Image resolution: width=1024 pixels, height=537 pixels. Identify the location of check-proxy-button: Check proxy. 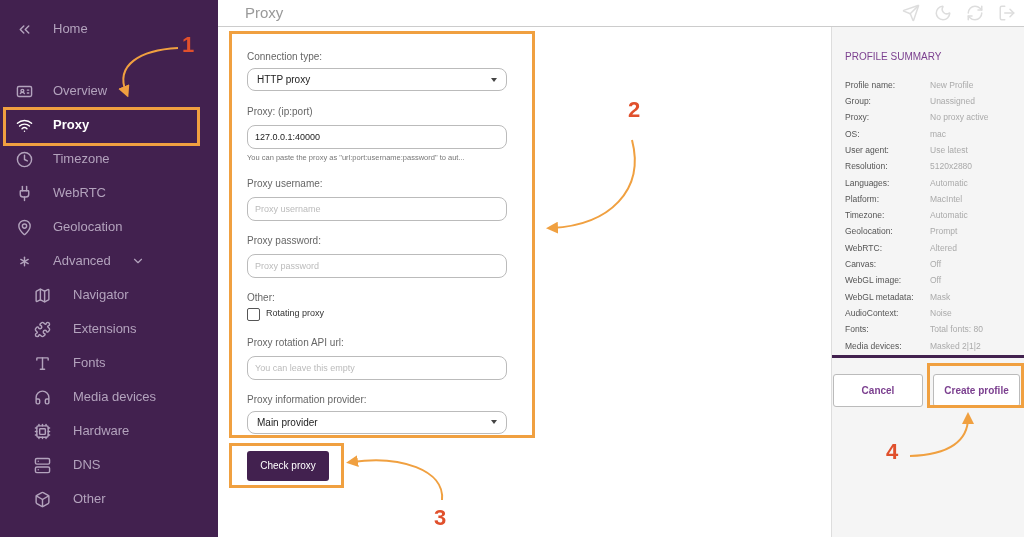
(288, 465).